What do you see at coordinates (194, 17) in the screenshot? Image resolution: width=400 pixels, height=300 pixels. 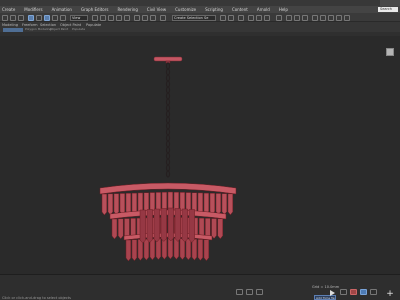 I see `named-selection-set-dropdown: Create Selection Se` at bounding box center [194, 17].